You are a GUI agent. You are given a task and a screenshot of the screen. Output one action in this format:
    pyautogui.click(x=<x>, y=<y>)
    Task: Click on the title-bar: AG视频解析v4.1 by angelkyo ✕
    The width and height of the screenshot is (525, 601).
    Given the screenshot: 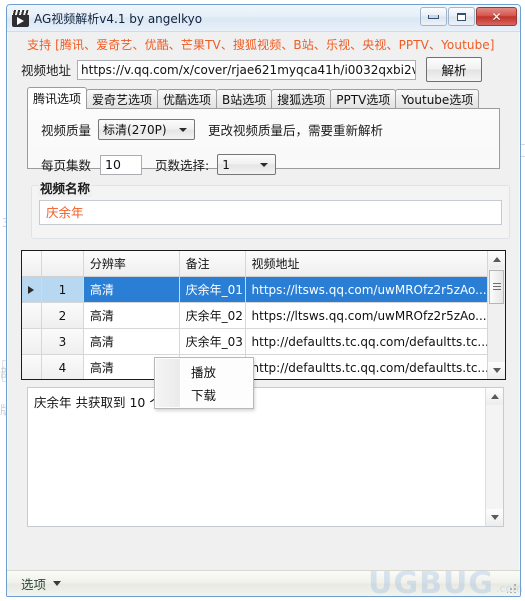 What is the action you would take?
    pyautogui.click(x=263, y=18)
    